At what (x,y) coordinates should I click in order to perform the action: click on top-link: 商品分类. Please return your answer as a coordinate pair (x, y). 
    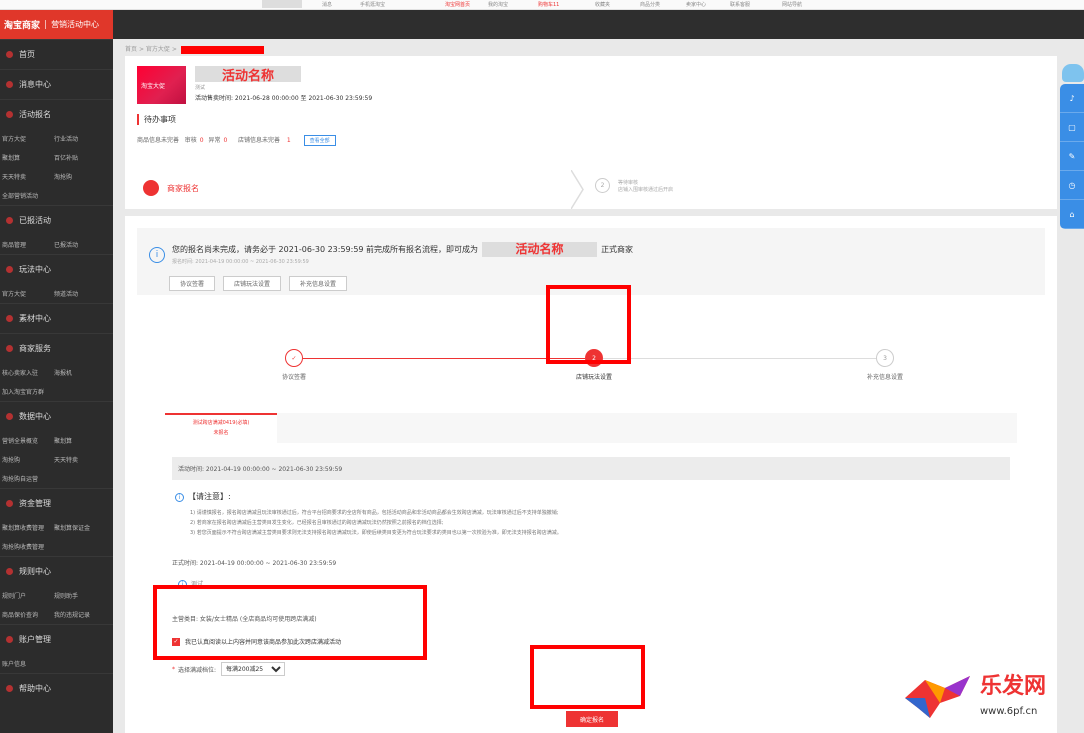
    Looking at the image, I should click on (650, 4).